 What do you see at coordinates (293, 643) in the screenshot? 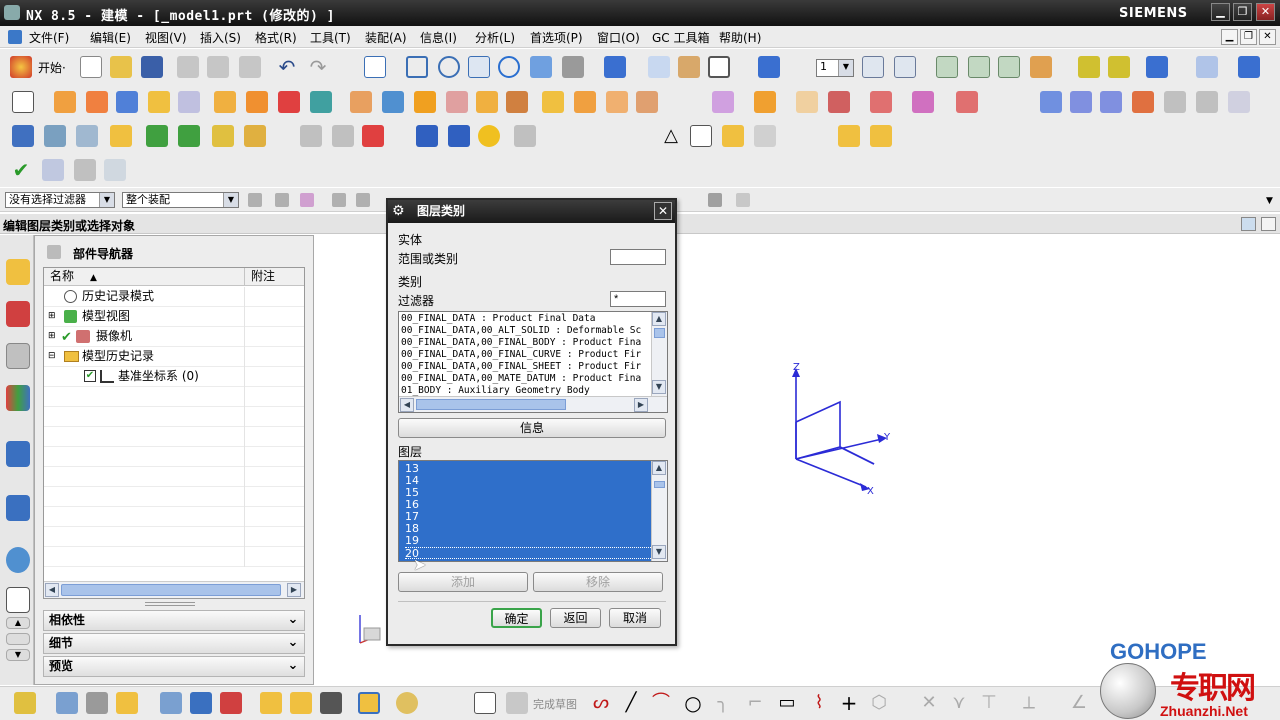
I see `chevron-down-icon: ⌄` at bounding box center [293, 643].